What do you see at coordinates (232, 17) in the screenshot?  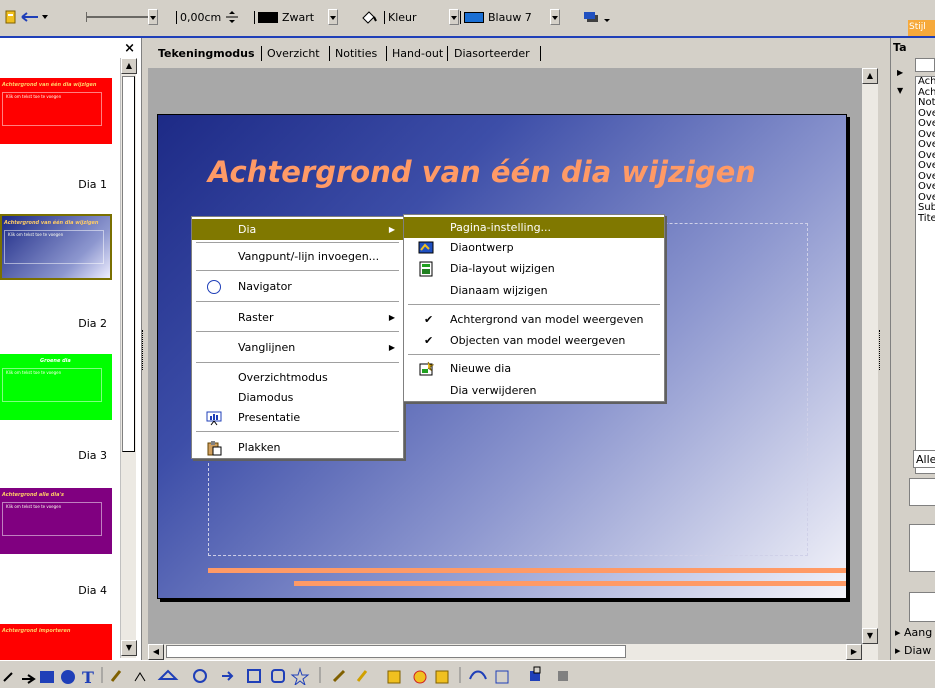 I see `spin-icon` at bounding box center [232, 17].